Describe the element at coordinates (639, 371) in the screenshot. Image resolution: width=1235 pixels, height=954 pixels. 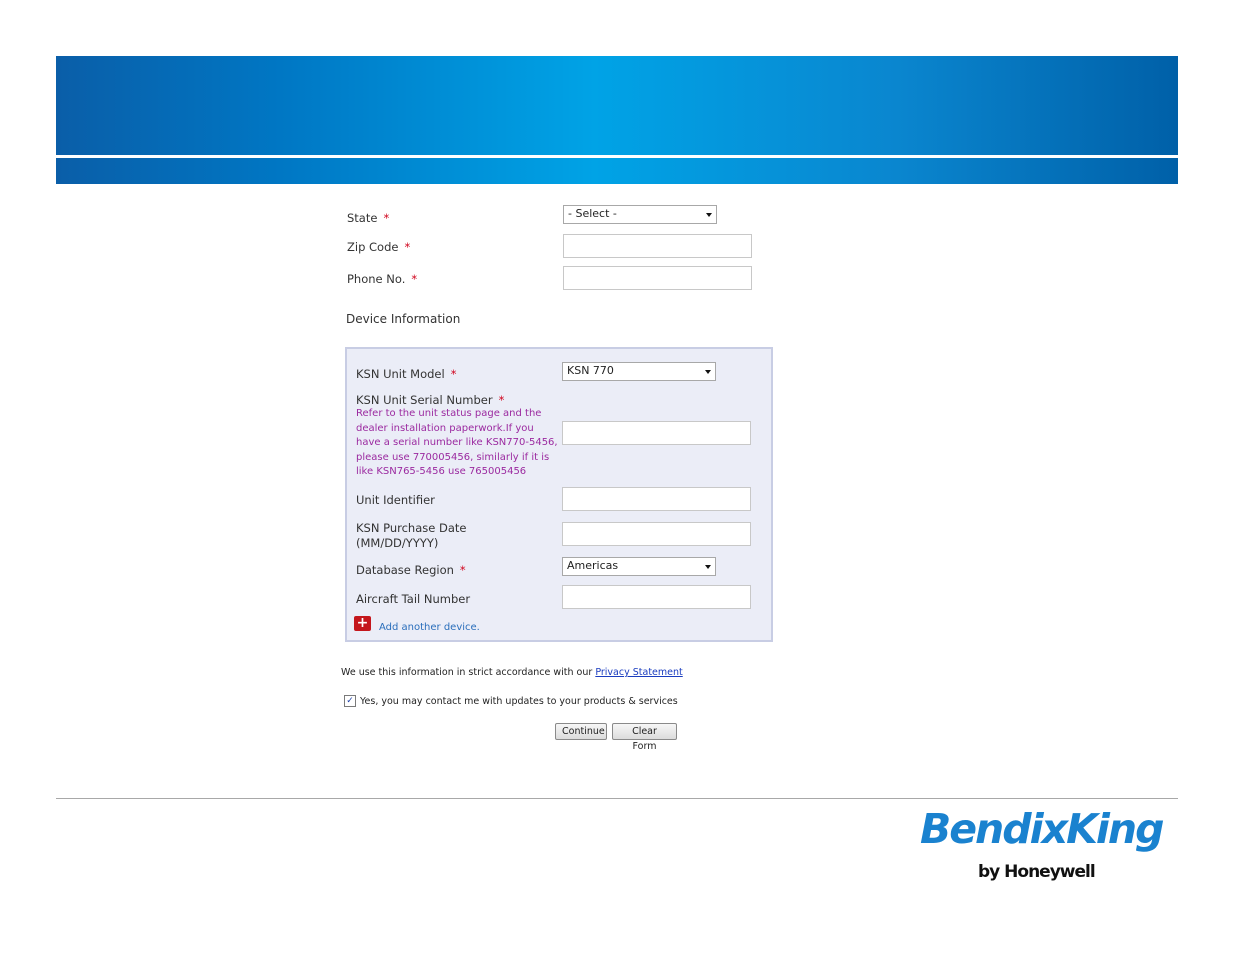
I see `unit-model-select: KSN 770` at that location.